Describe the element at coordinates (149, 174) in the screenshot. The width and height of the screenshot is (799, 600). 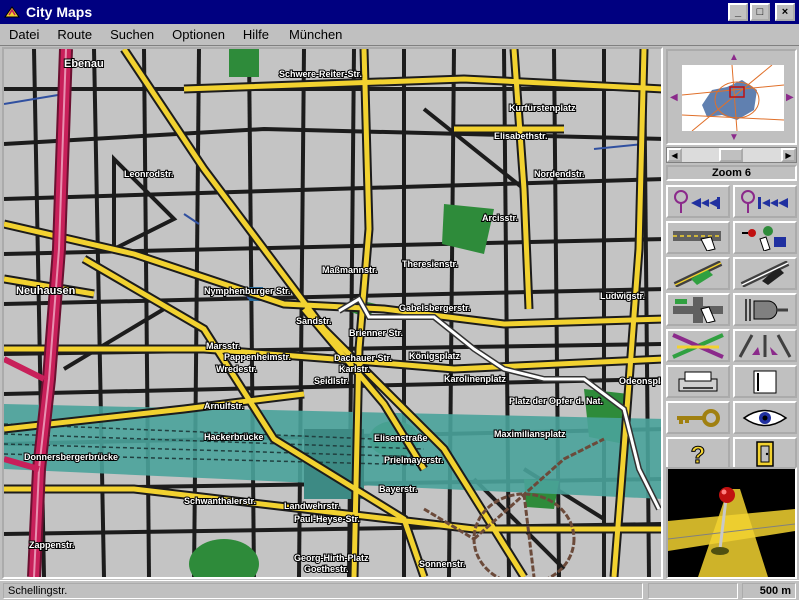
I see `label-leonrodstr: Leonrodstr.` at that location.